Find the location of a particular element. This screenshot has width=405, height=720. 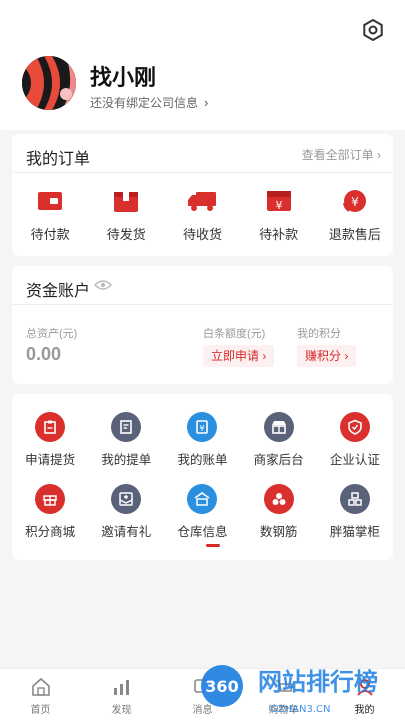

chart-icon is located at coordinates (121, 687).